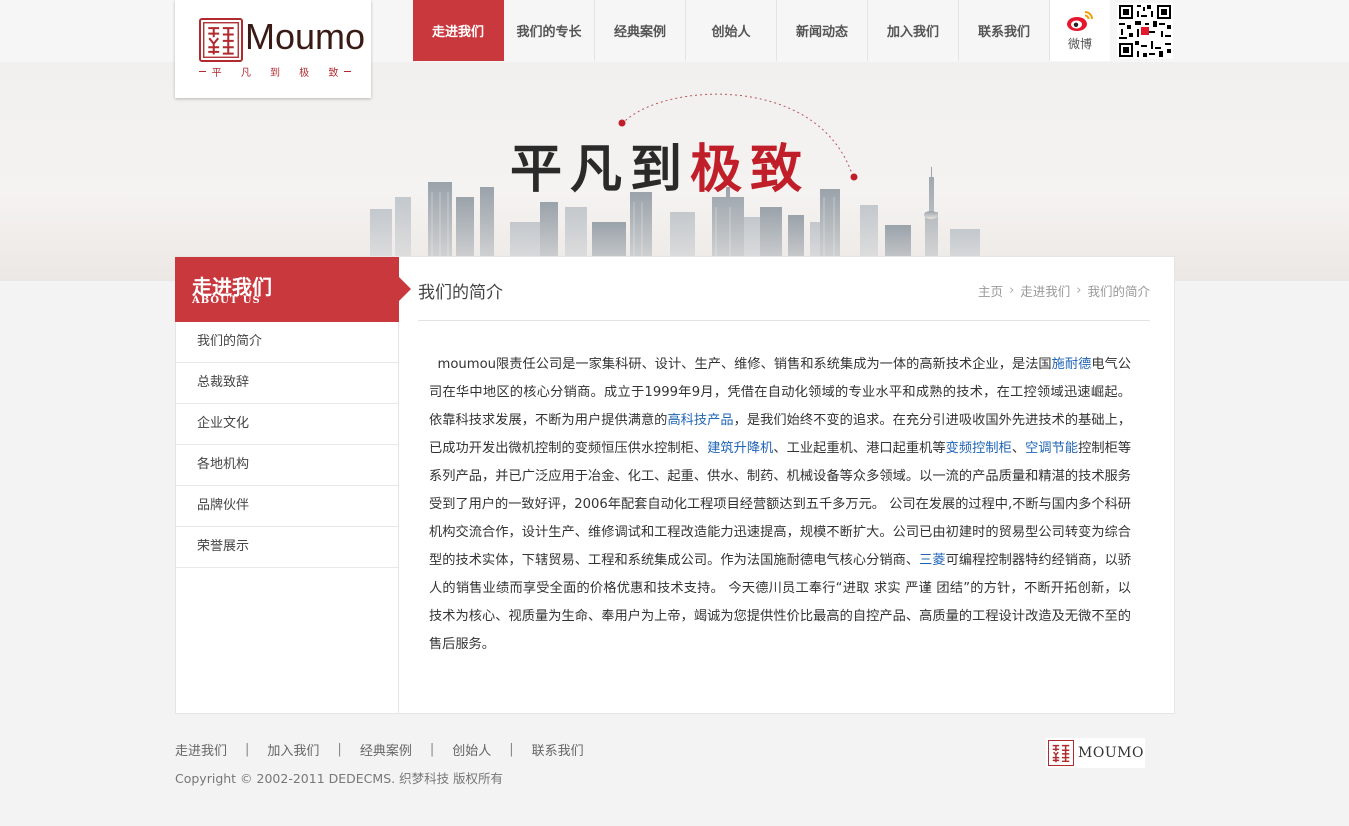  I want to click on breadcrumb: 主页 › 走进我们 › 我们的简介, so click(1064, 290).